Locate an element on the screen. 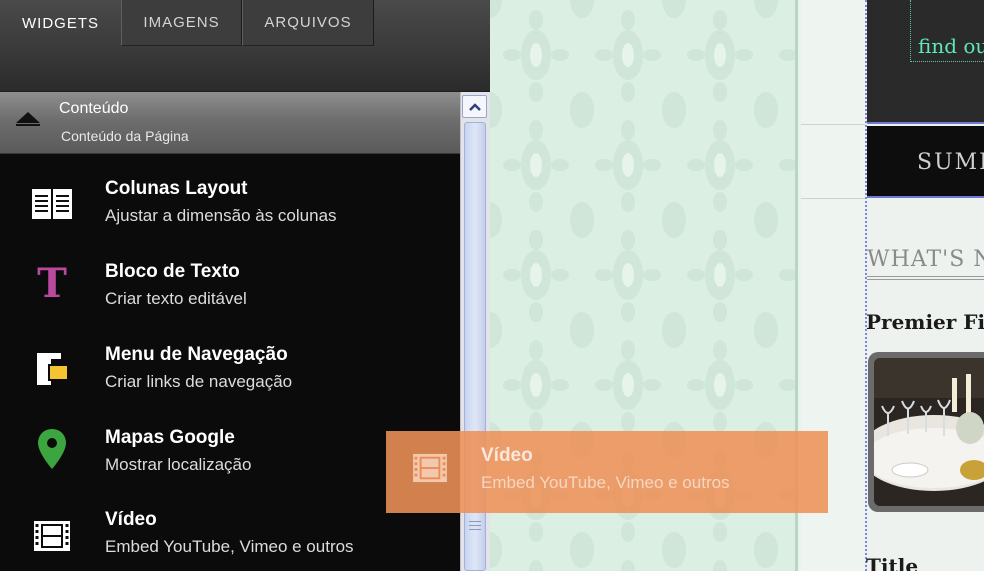  widget-subtitle: Ajustar a dimensão às colunas is located at coordinates (221, 215).